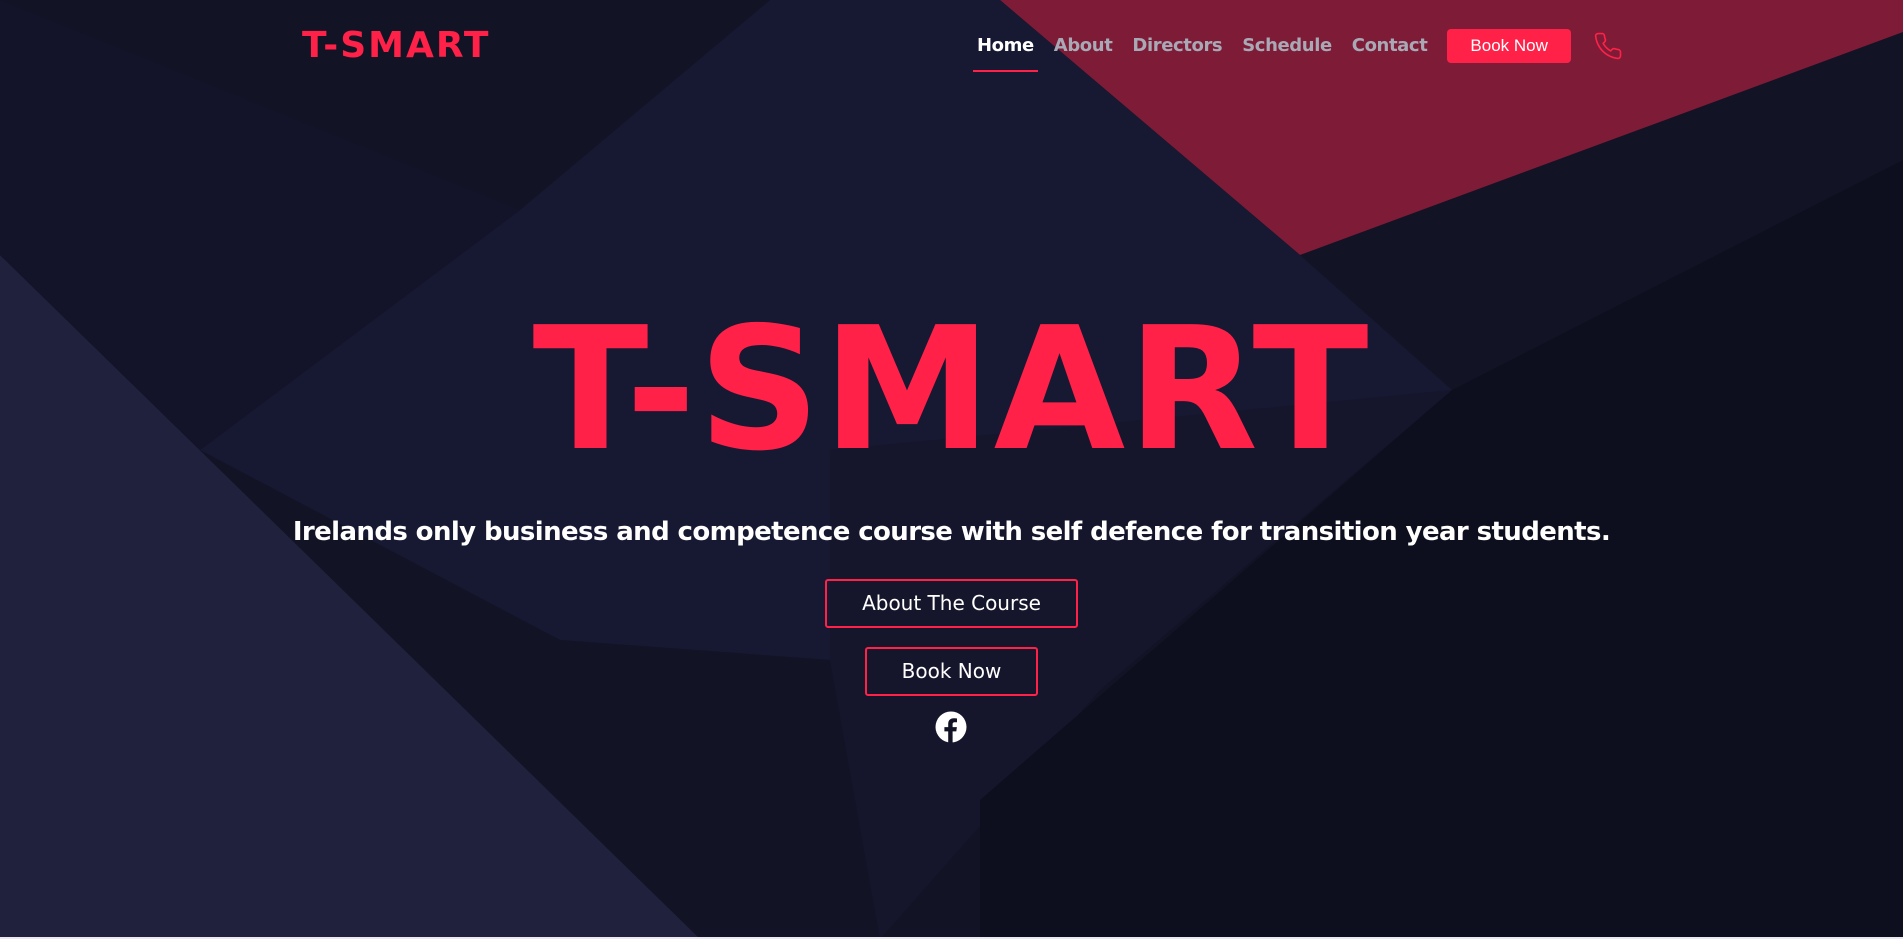 Image resolution: width=1903 pixels, height=939 pixels. Describe the element at coordinates (951, 390) in the screenshot. I see `hero-title: T-SMART` at that location.